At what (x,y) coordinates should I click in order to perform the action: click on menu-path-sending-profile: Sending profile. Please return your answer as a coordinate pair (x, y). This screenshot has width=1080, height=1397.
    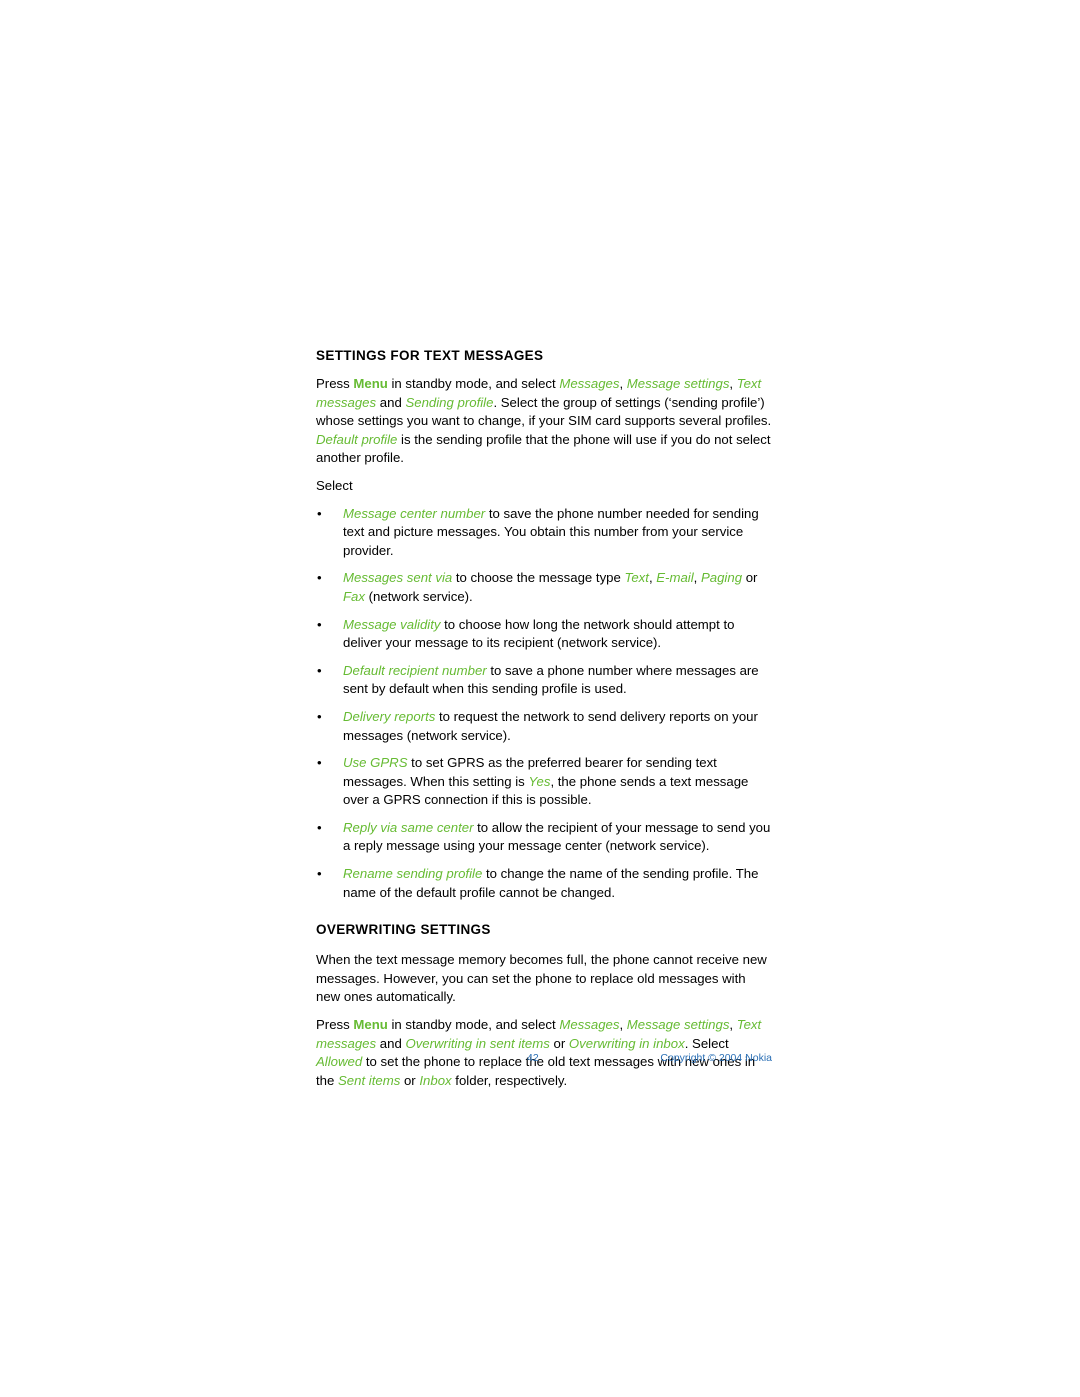
    Looking at the image, I should click on (449, 402).